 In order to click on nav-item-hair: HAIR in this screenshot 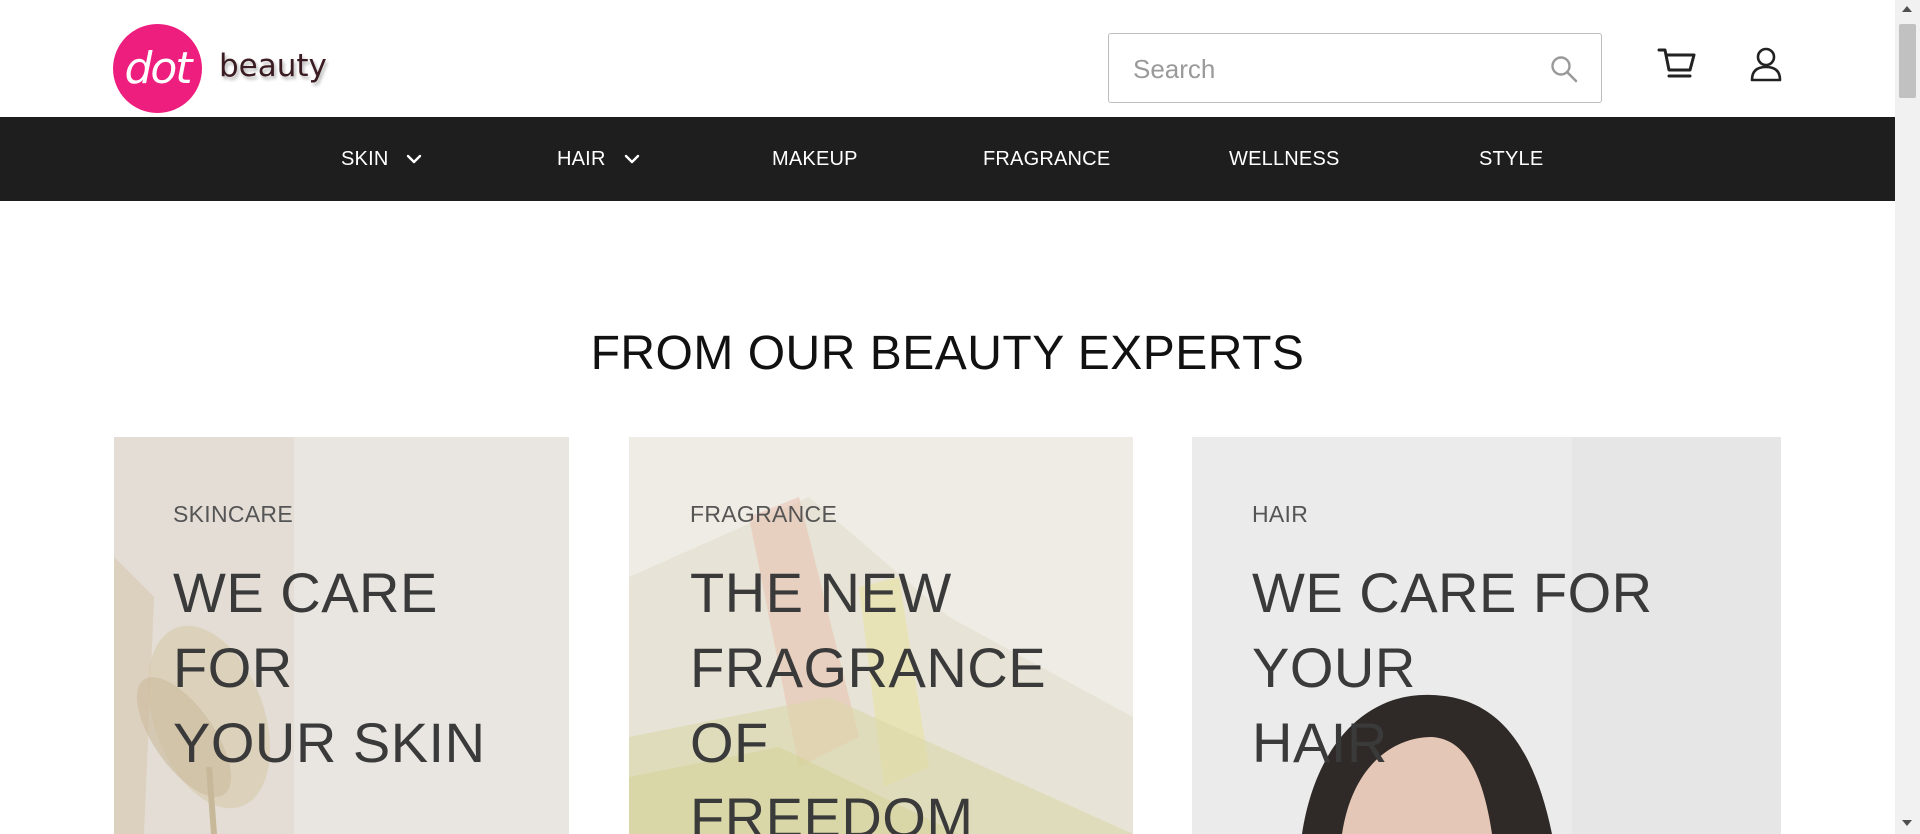, I will do `click(598, 159)`.